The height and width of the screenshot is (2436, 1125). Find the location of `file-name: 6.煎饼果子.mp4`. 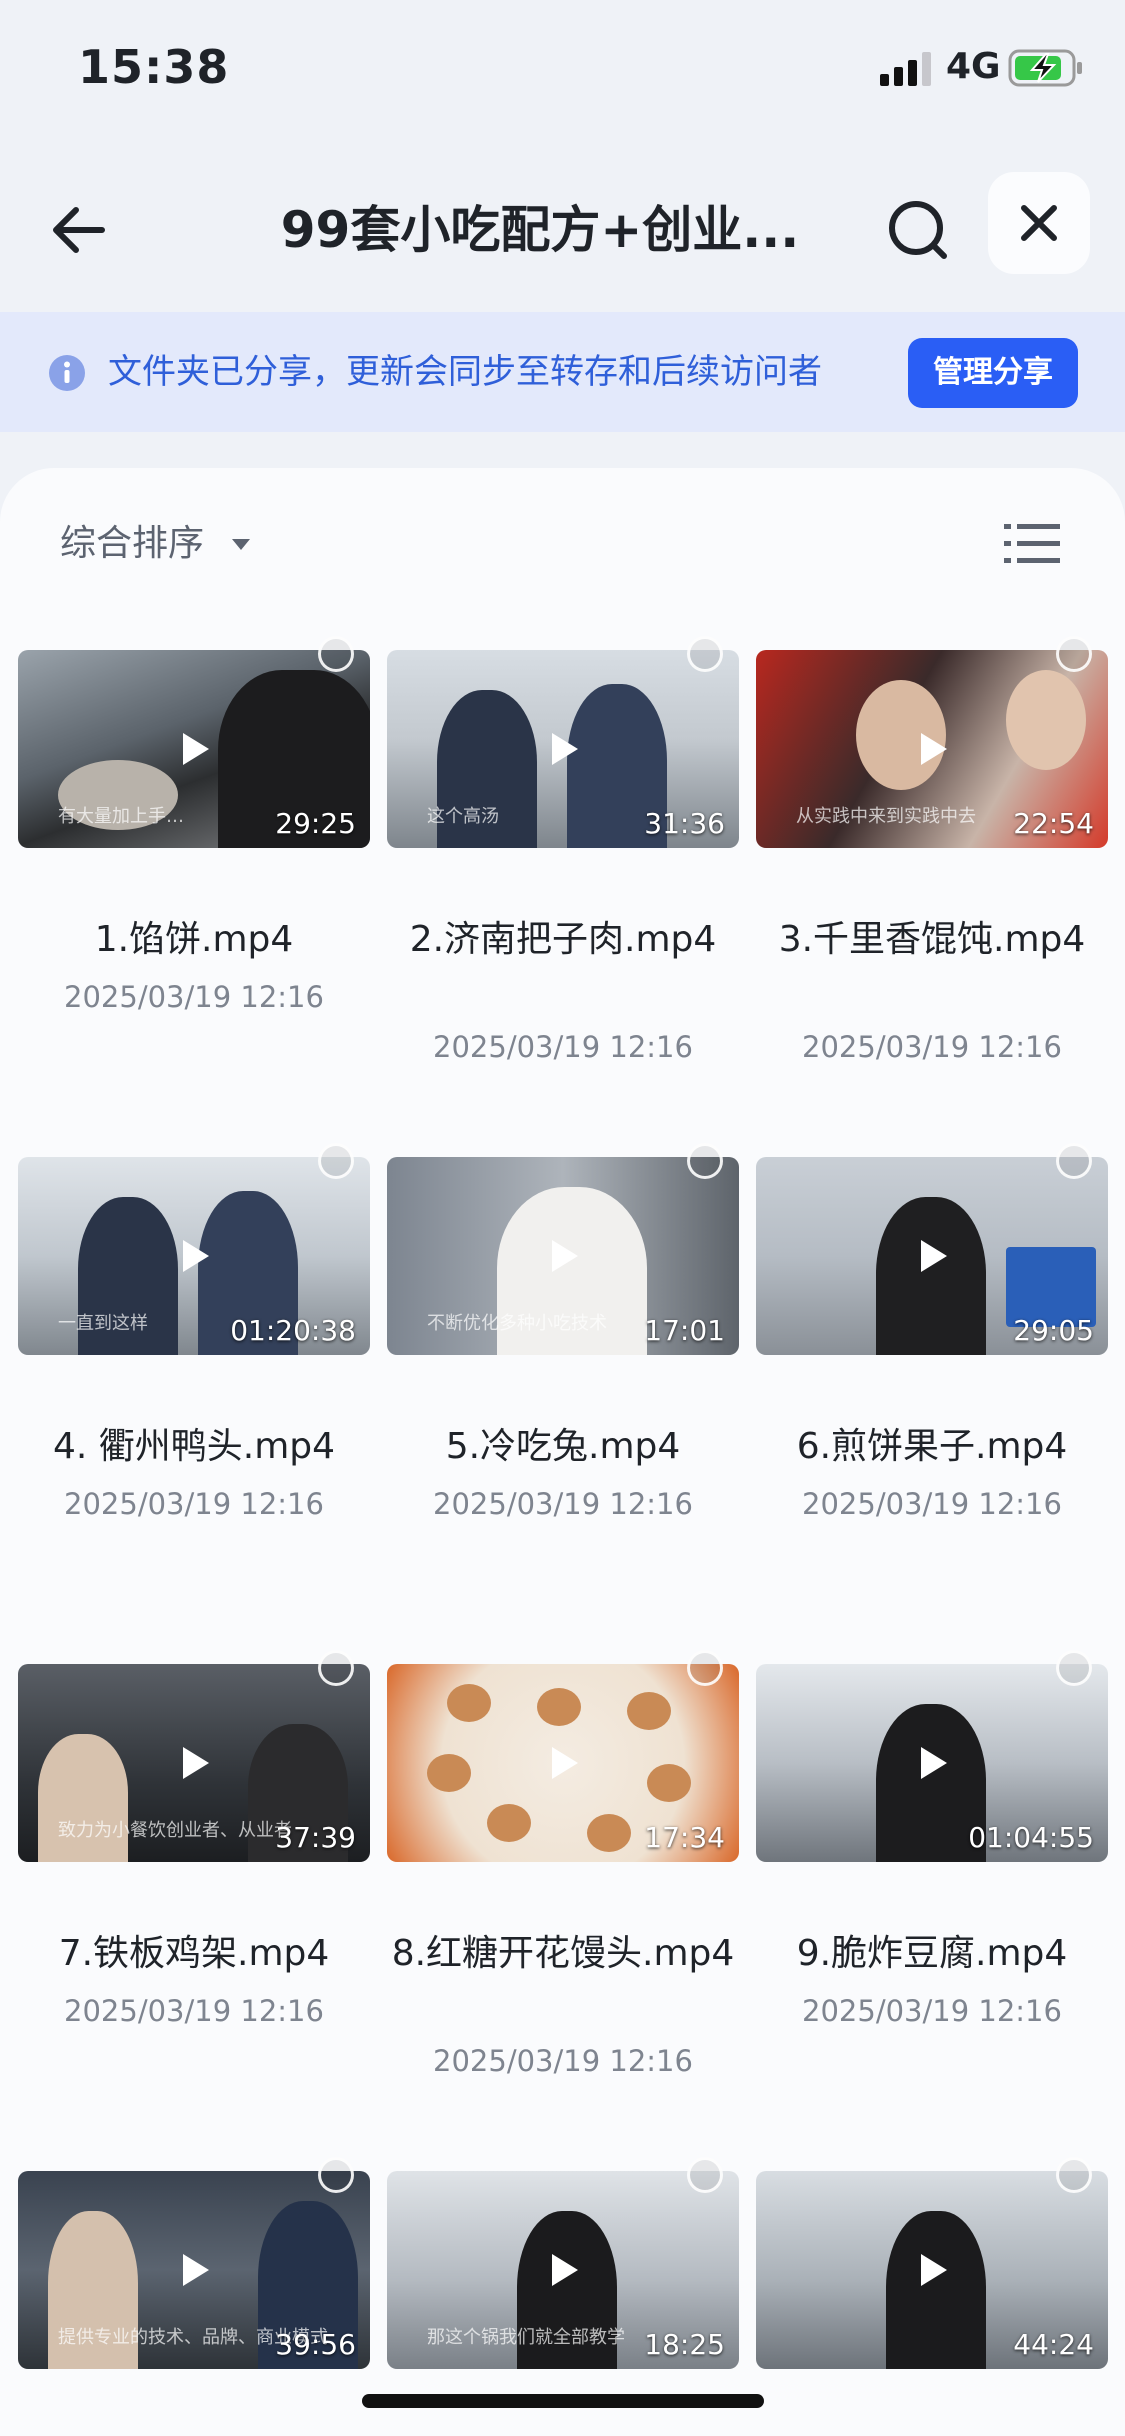

file-name: 6.煎饼果子.mp4 is located at coordinates (932, 1446).